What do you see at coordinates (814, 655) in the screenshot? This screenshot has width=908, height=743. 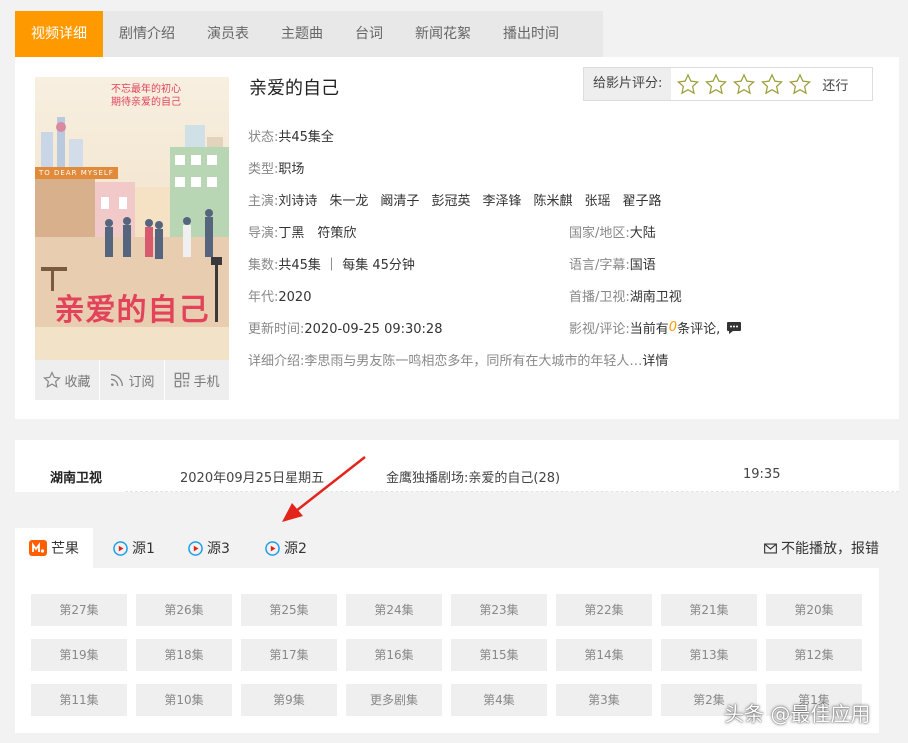 I see `episode-button: 第12集` at bounding box center [814, 655].